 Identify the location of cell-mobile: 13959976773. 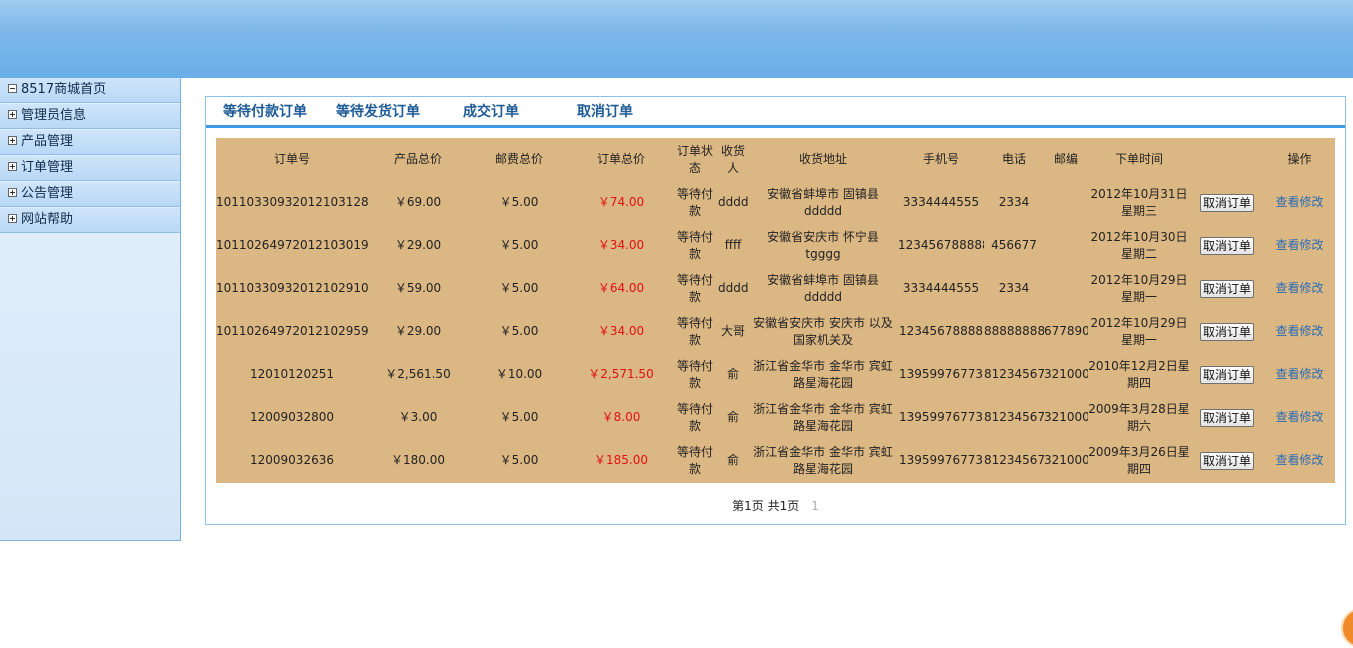
(941, 374).